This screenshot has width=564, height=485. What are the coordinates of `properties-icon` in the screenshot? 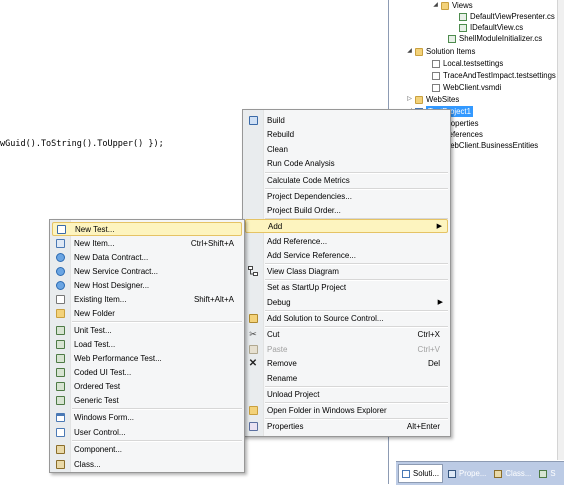 It's located at (253, 426).